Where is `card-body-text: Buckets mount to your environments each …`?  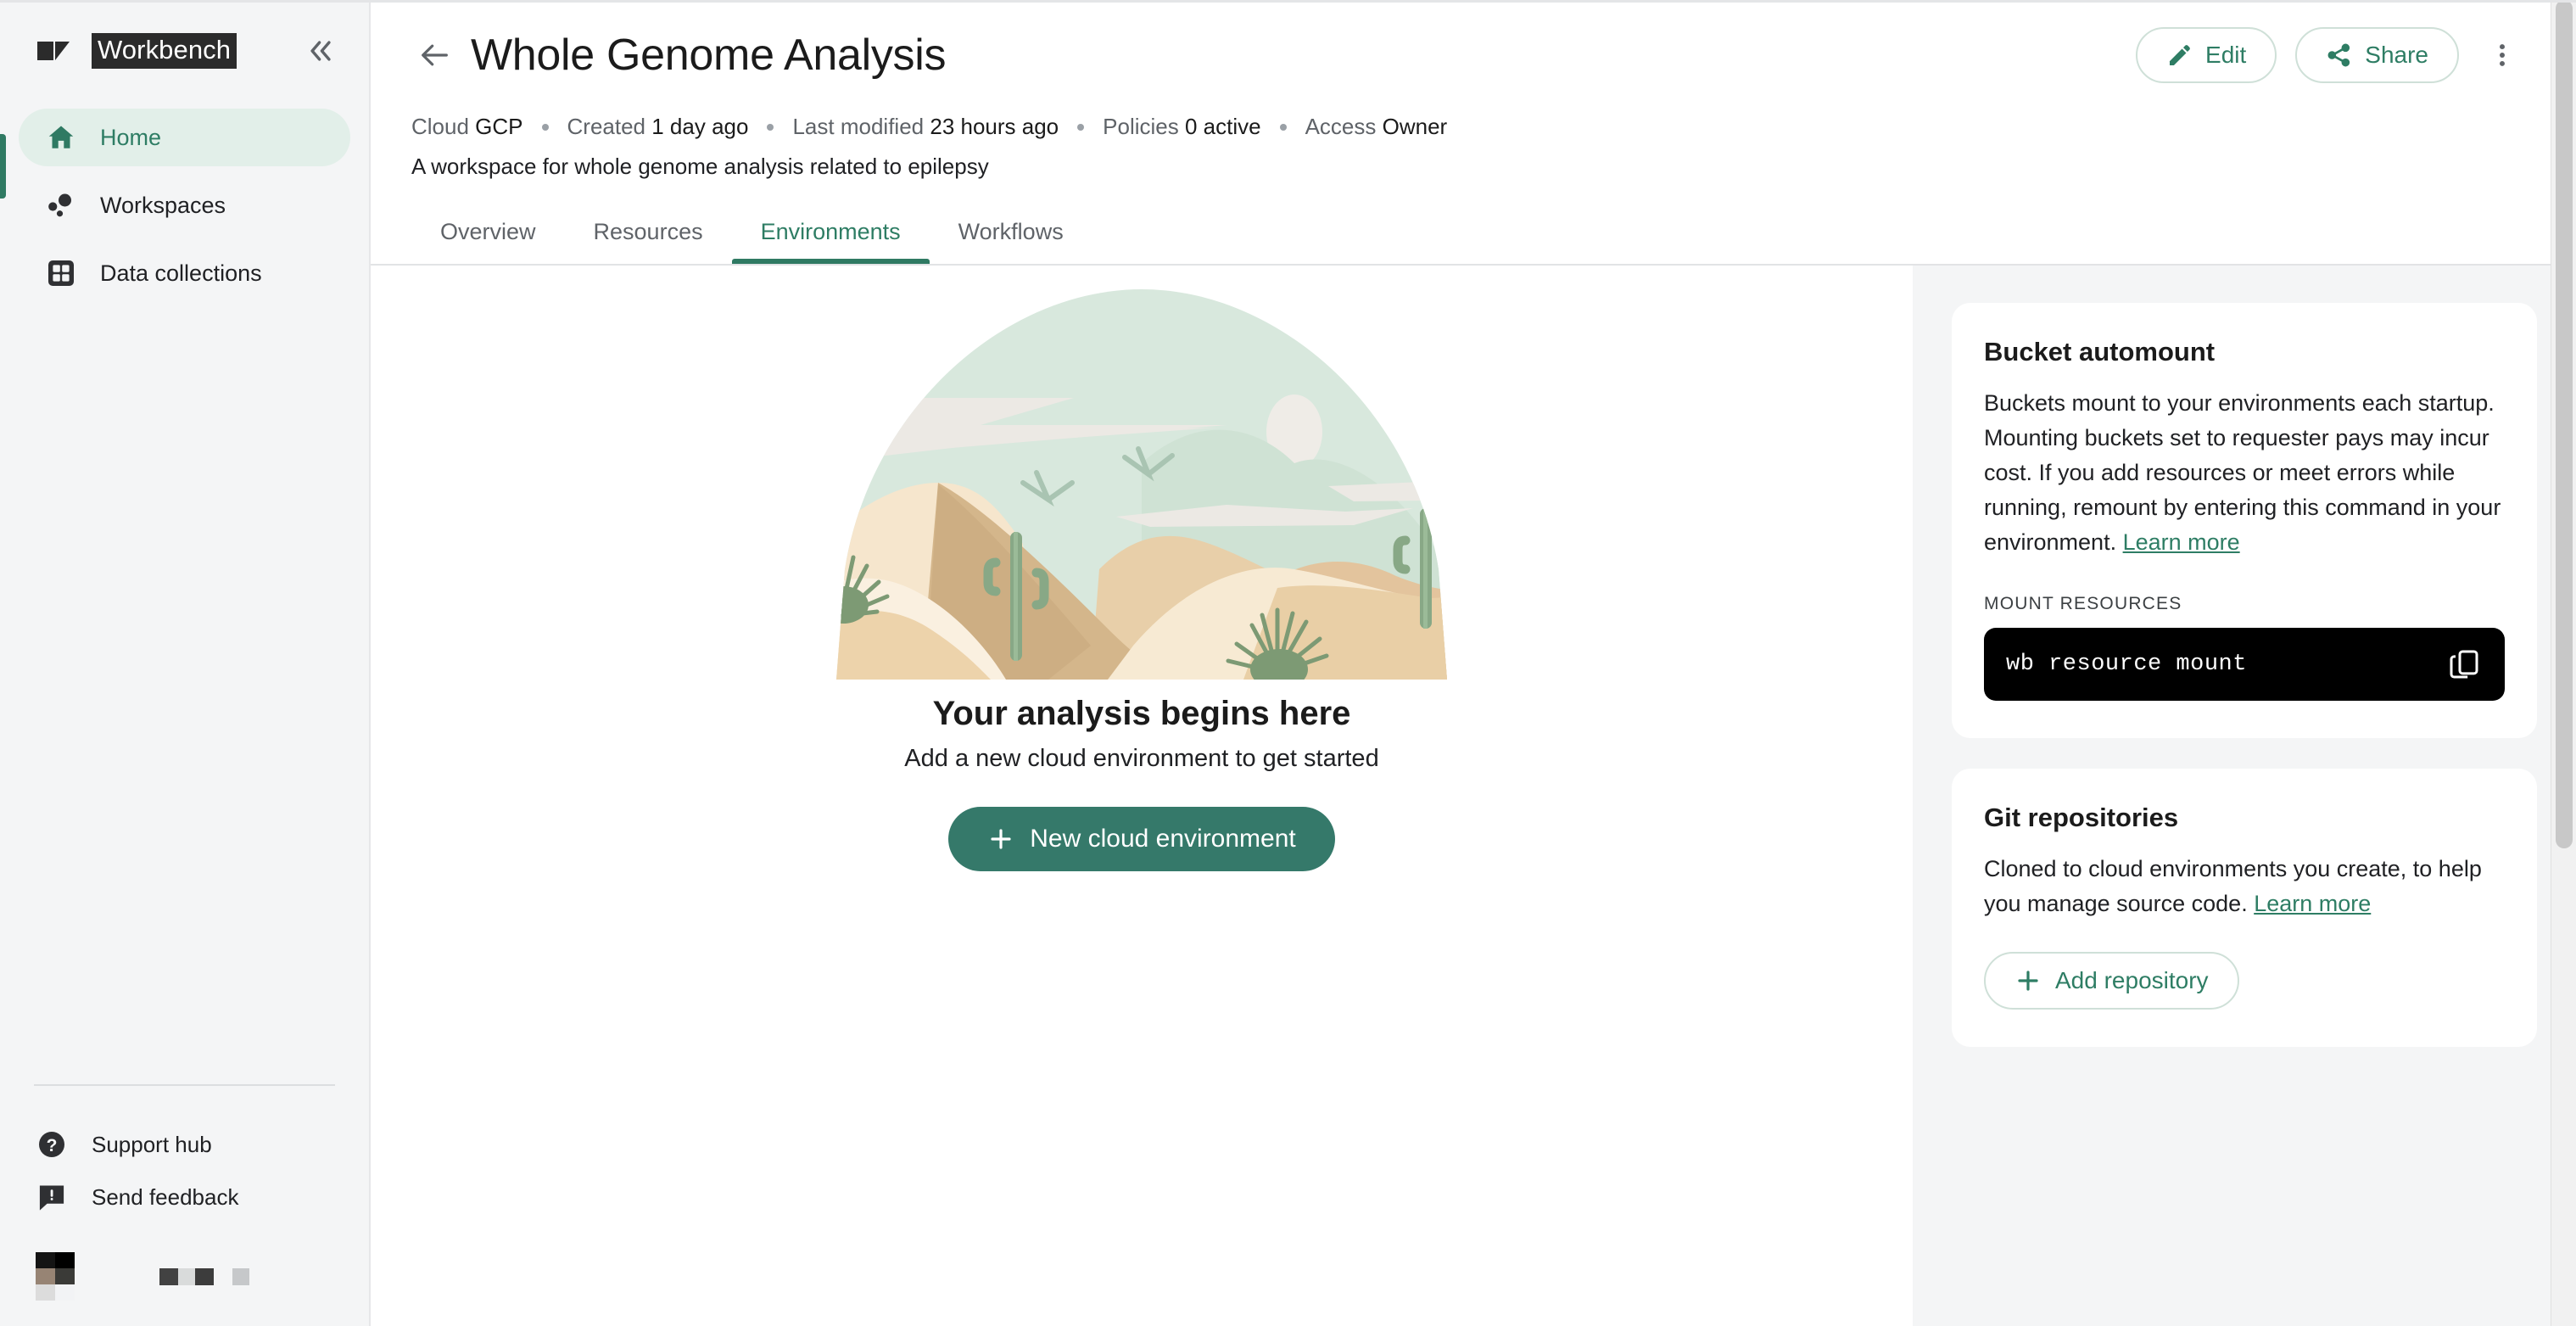
card-body-text: Buckets mount to your environments each … is located at coordinates (2242, 473).